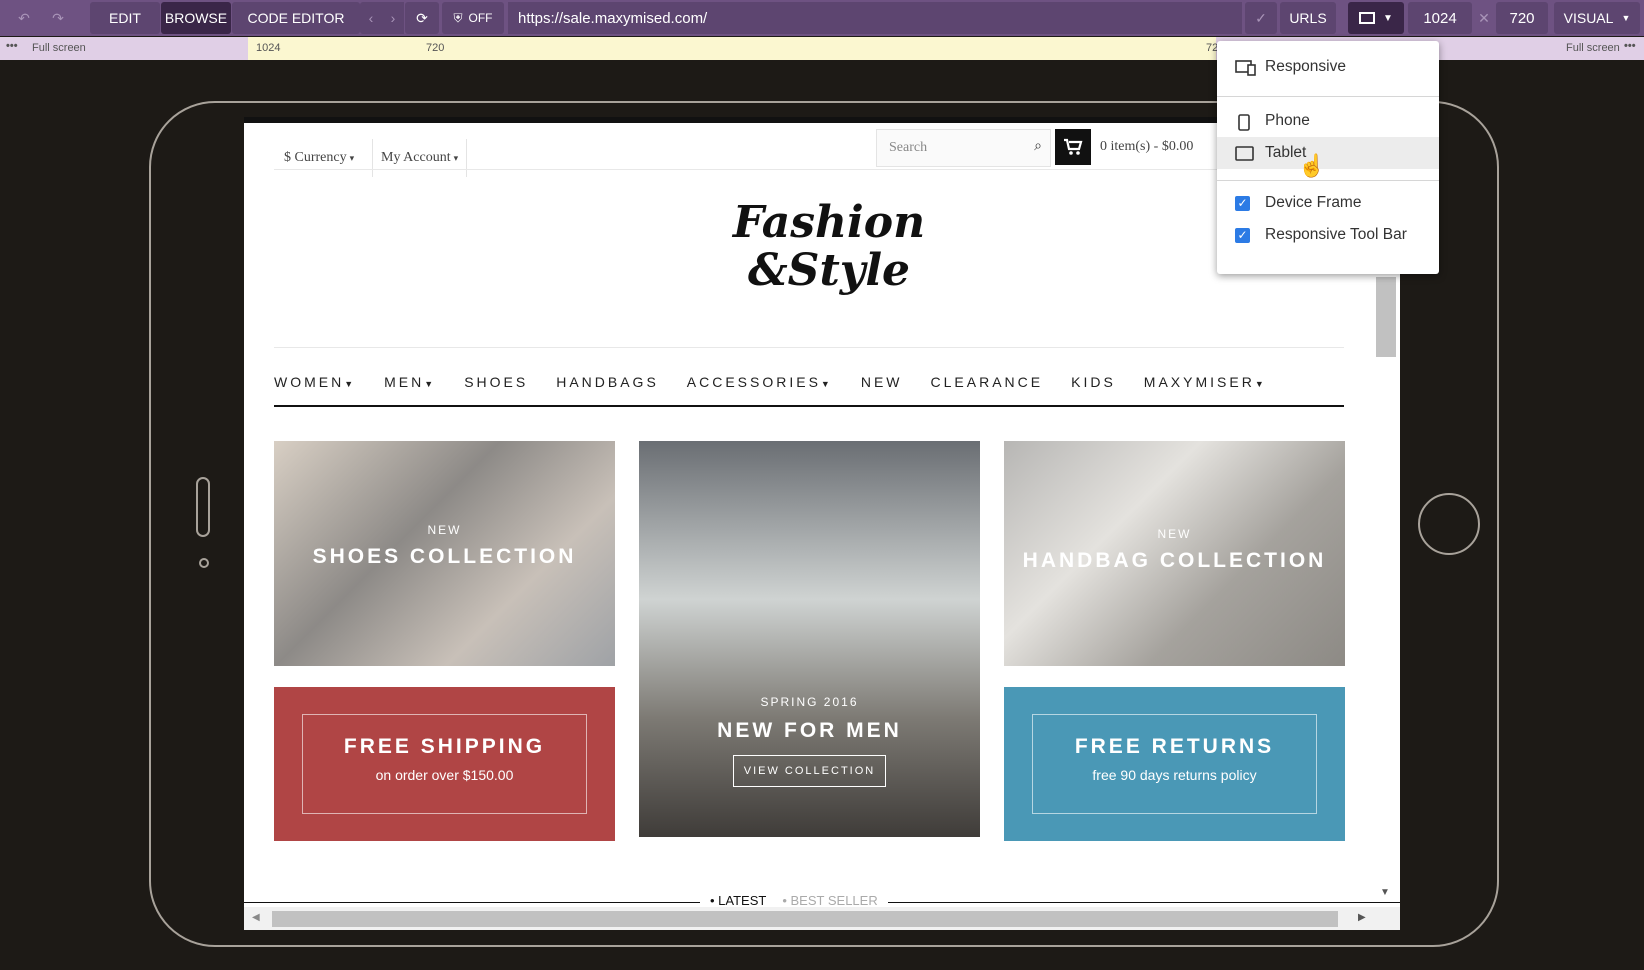 The image size is (1644, 970). Describe the element at coordinates (1174, 764) in the screenshot. I see `free-returns-banner: FREE RETURNS free 90 days returns policy` at that location.